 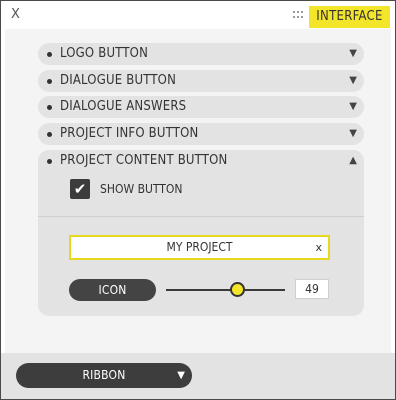 I want to click on project-name-input: MY PROJECT x, so click(x=199, y=247).